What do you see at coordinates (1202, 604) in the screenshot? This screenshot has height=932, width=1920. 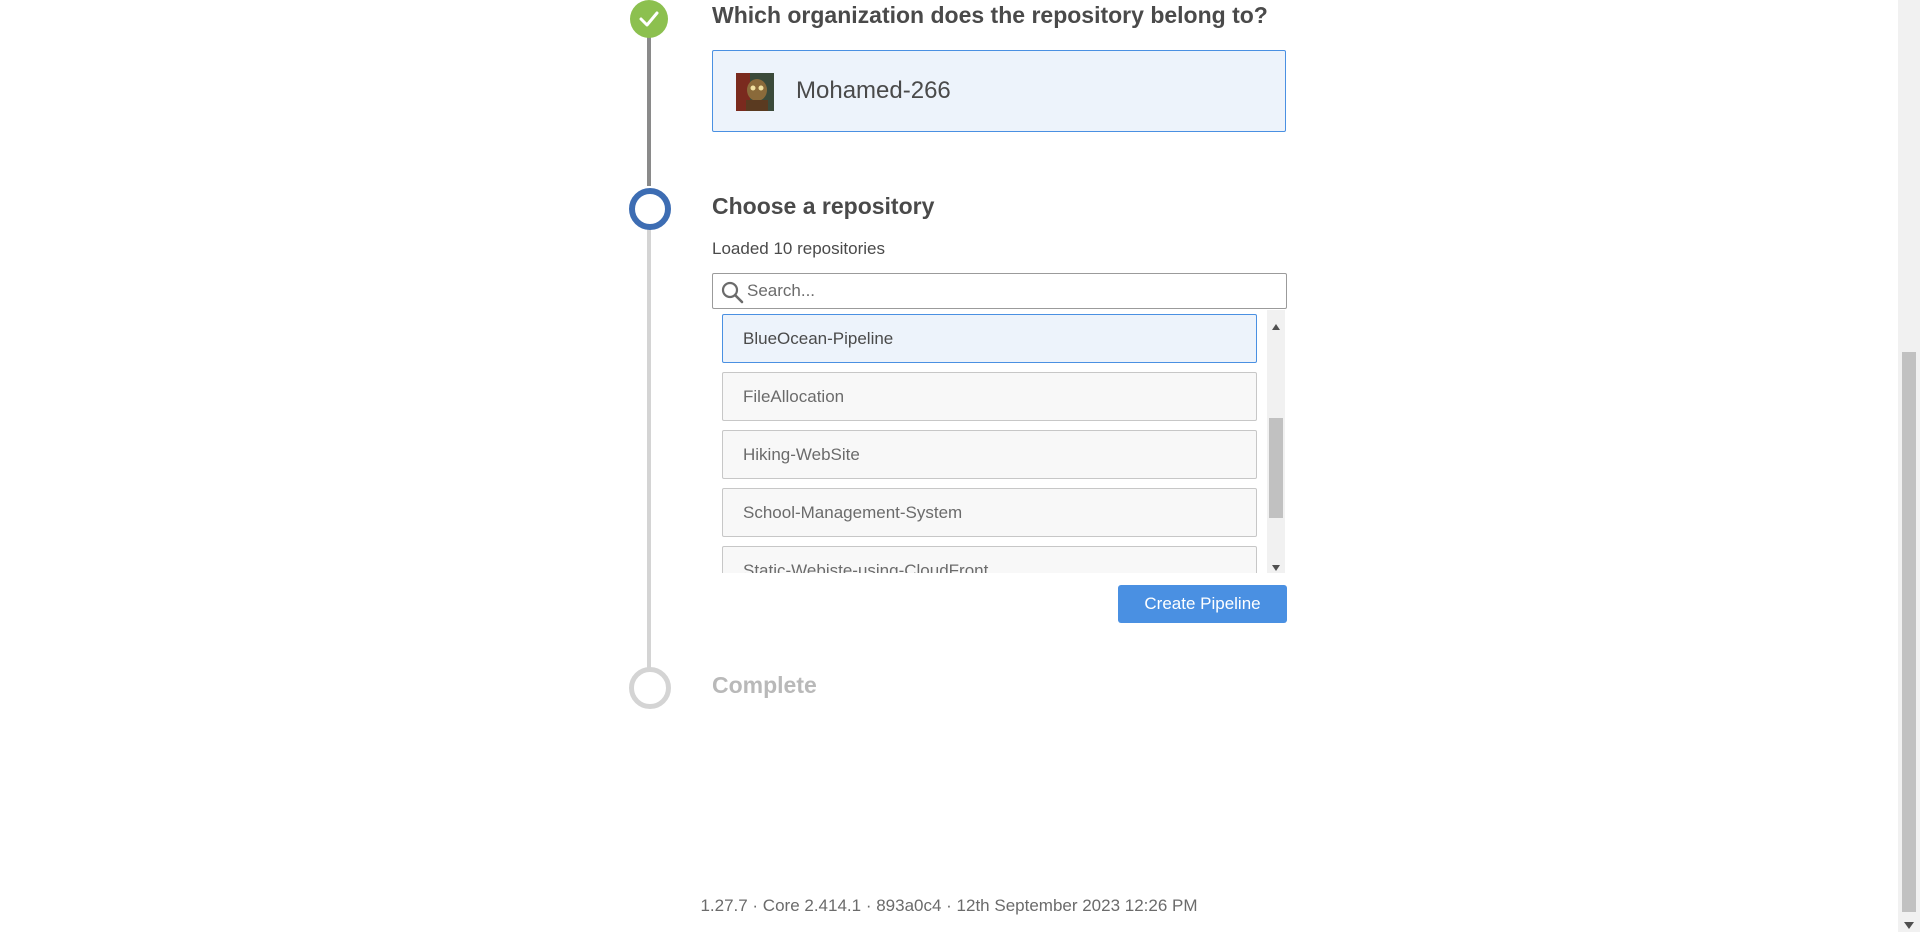 I see `create-pipeline-button: Create Pipeline` at bounding box center [1202, 604].